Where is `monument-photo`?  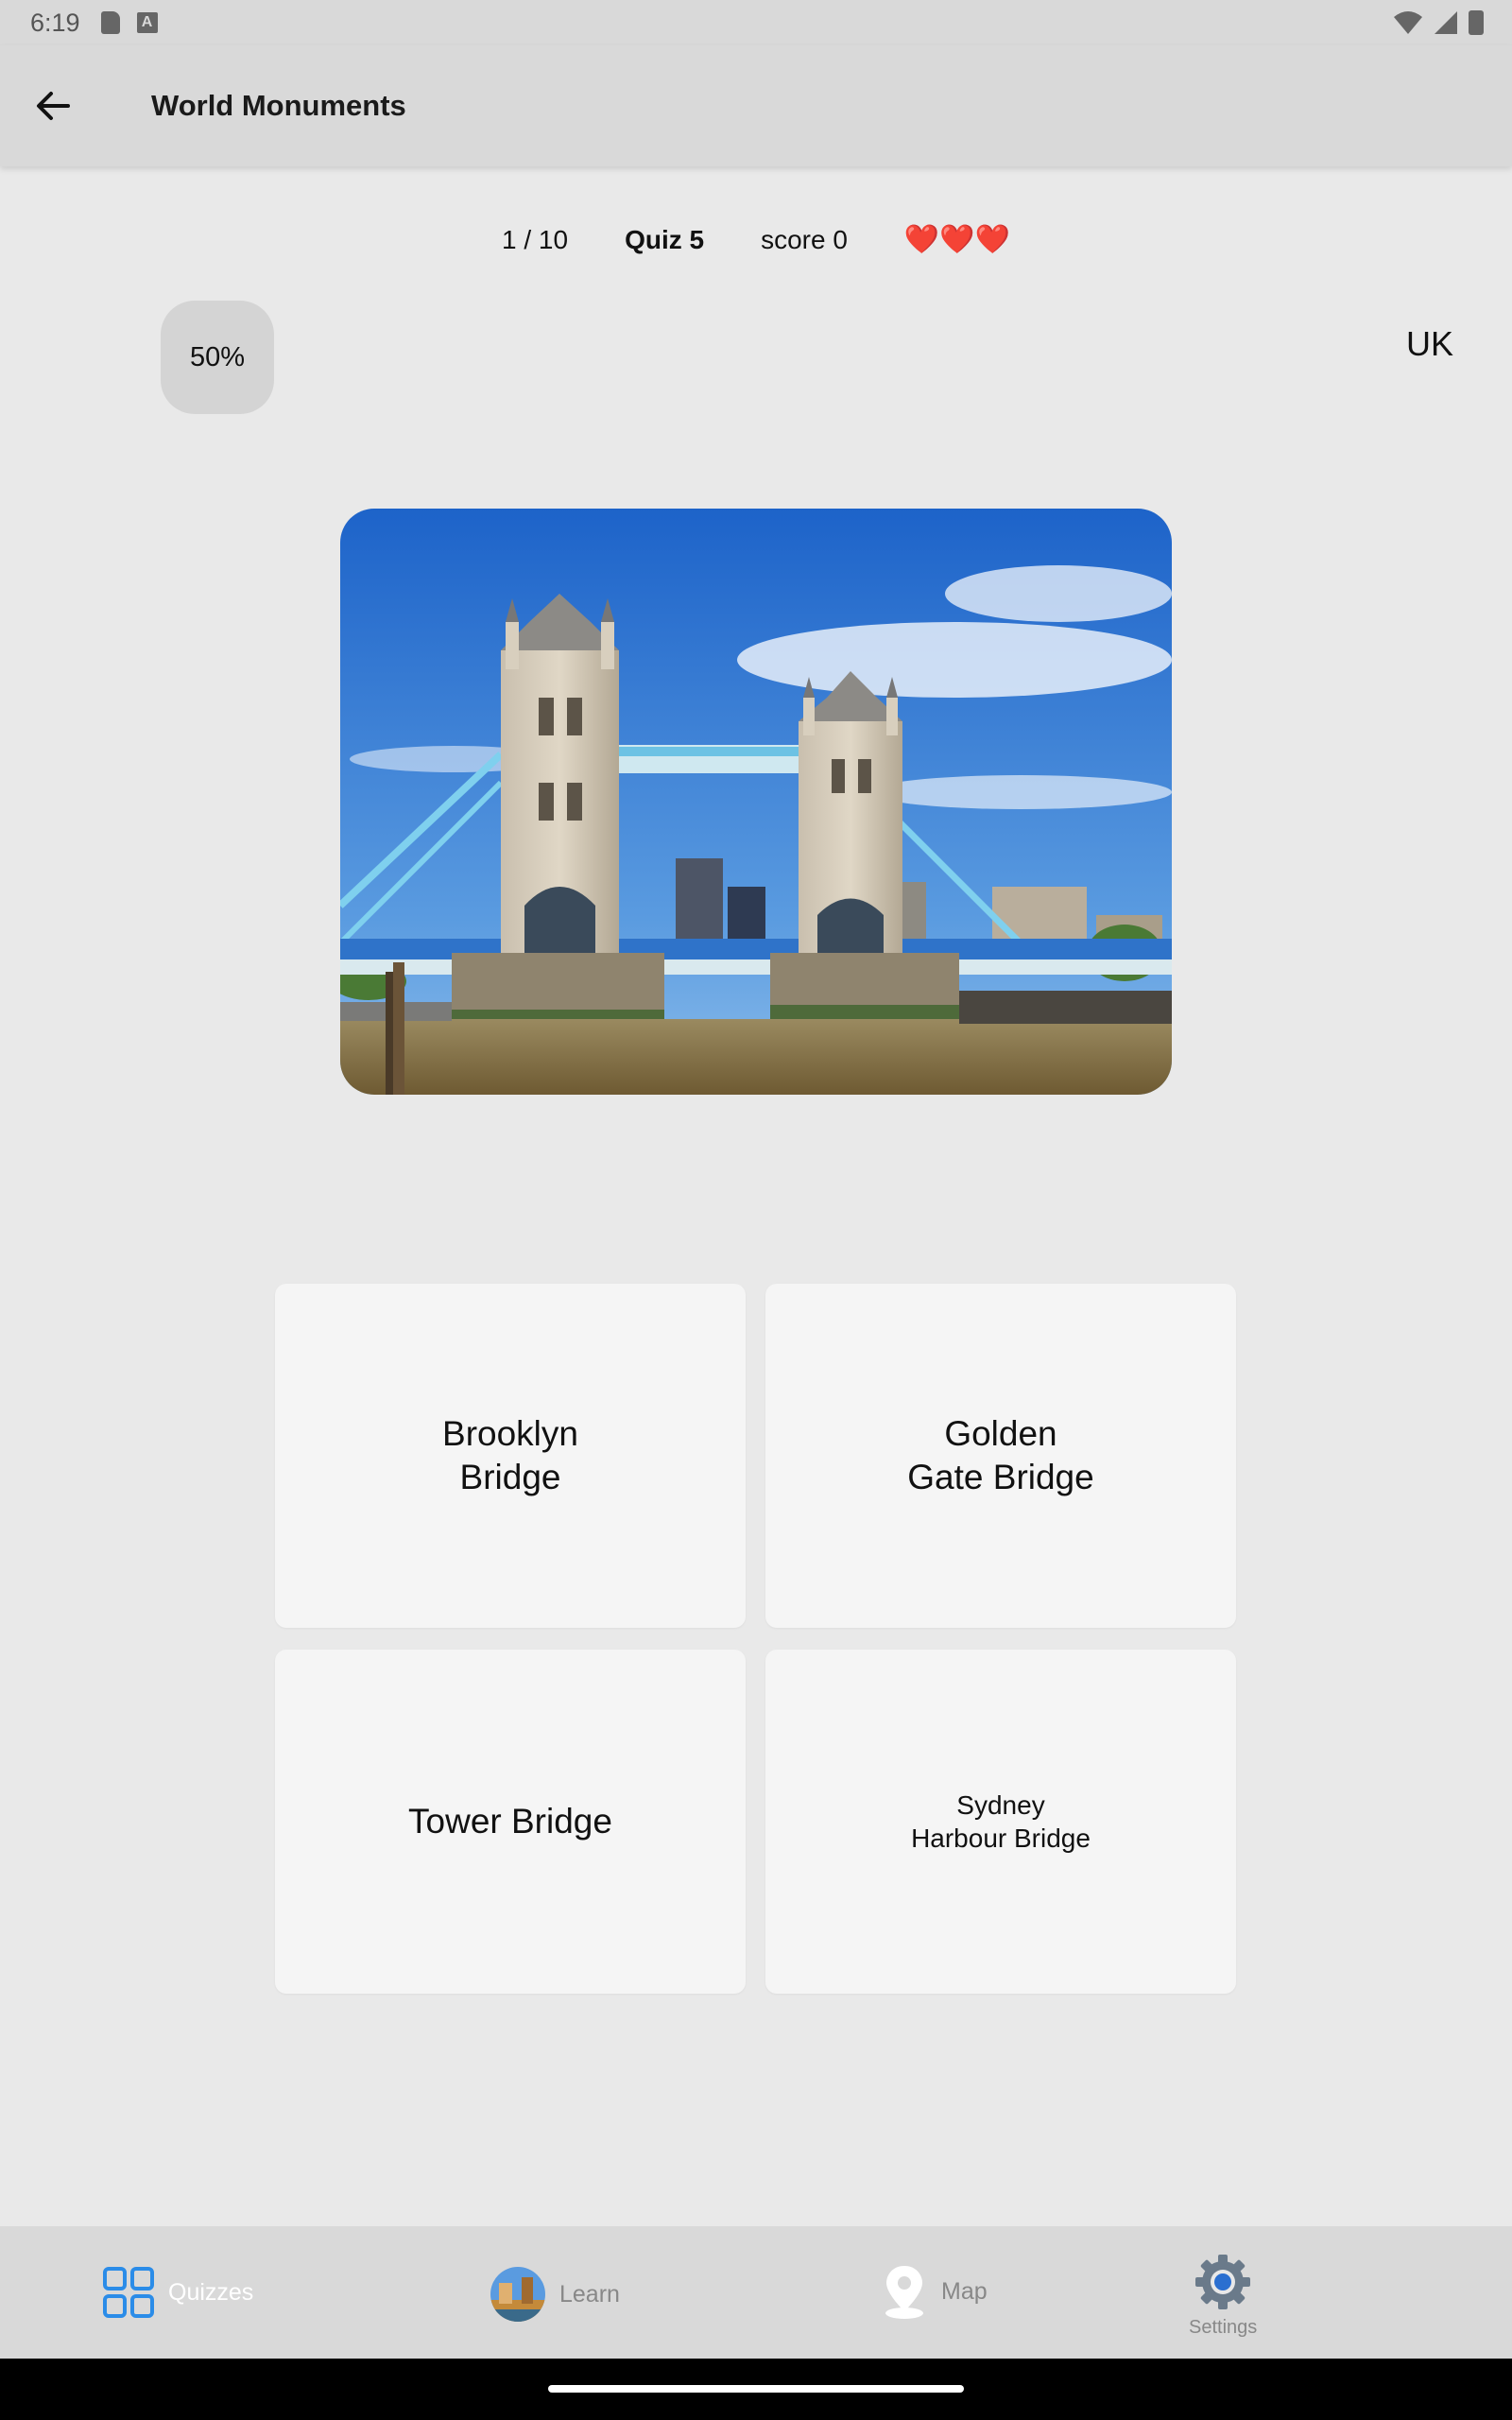 monument-photo is located at coordinates (756, 802).